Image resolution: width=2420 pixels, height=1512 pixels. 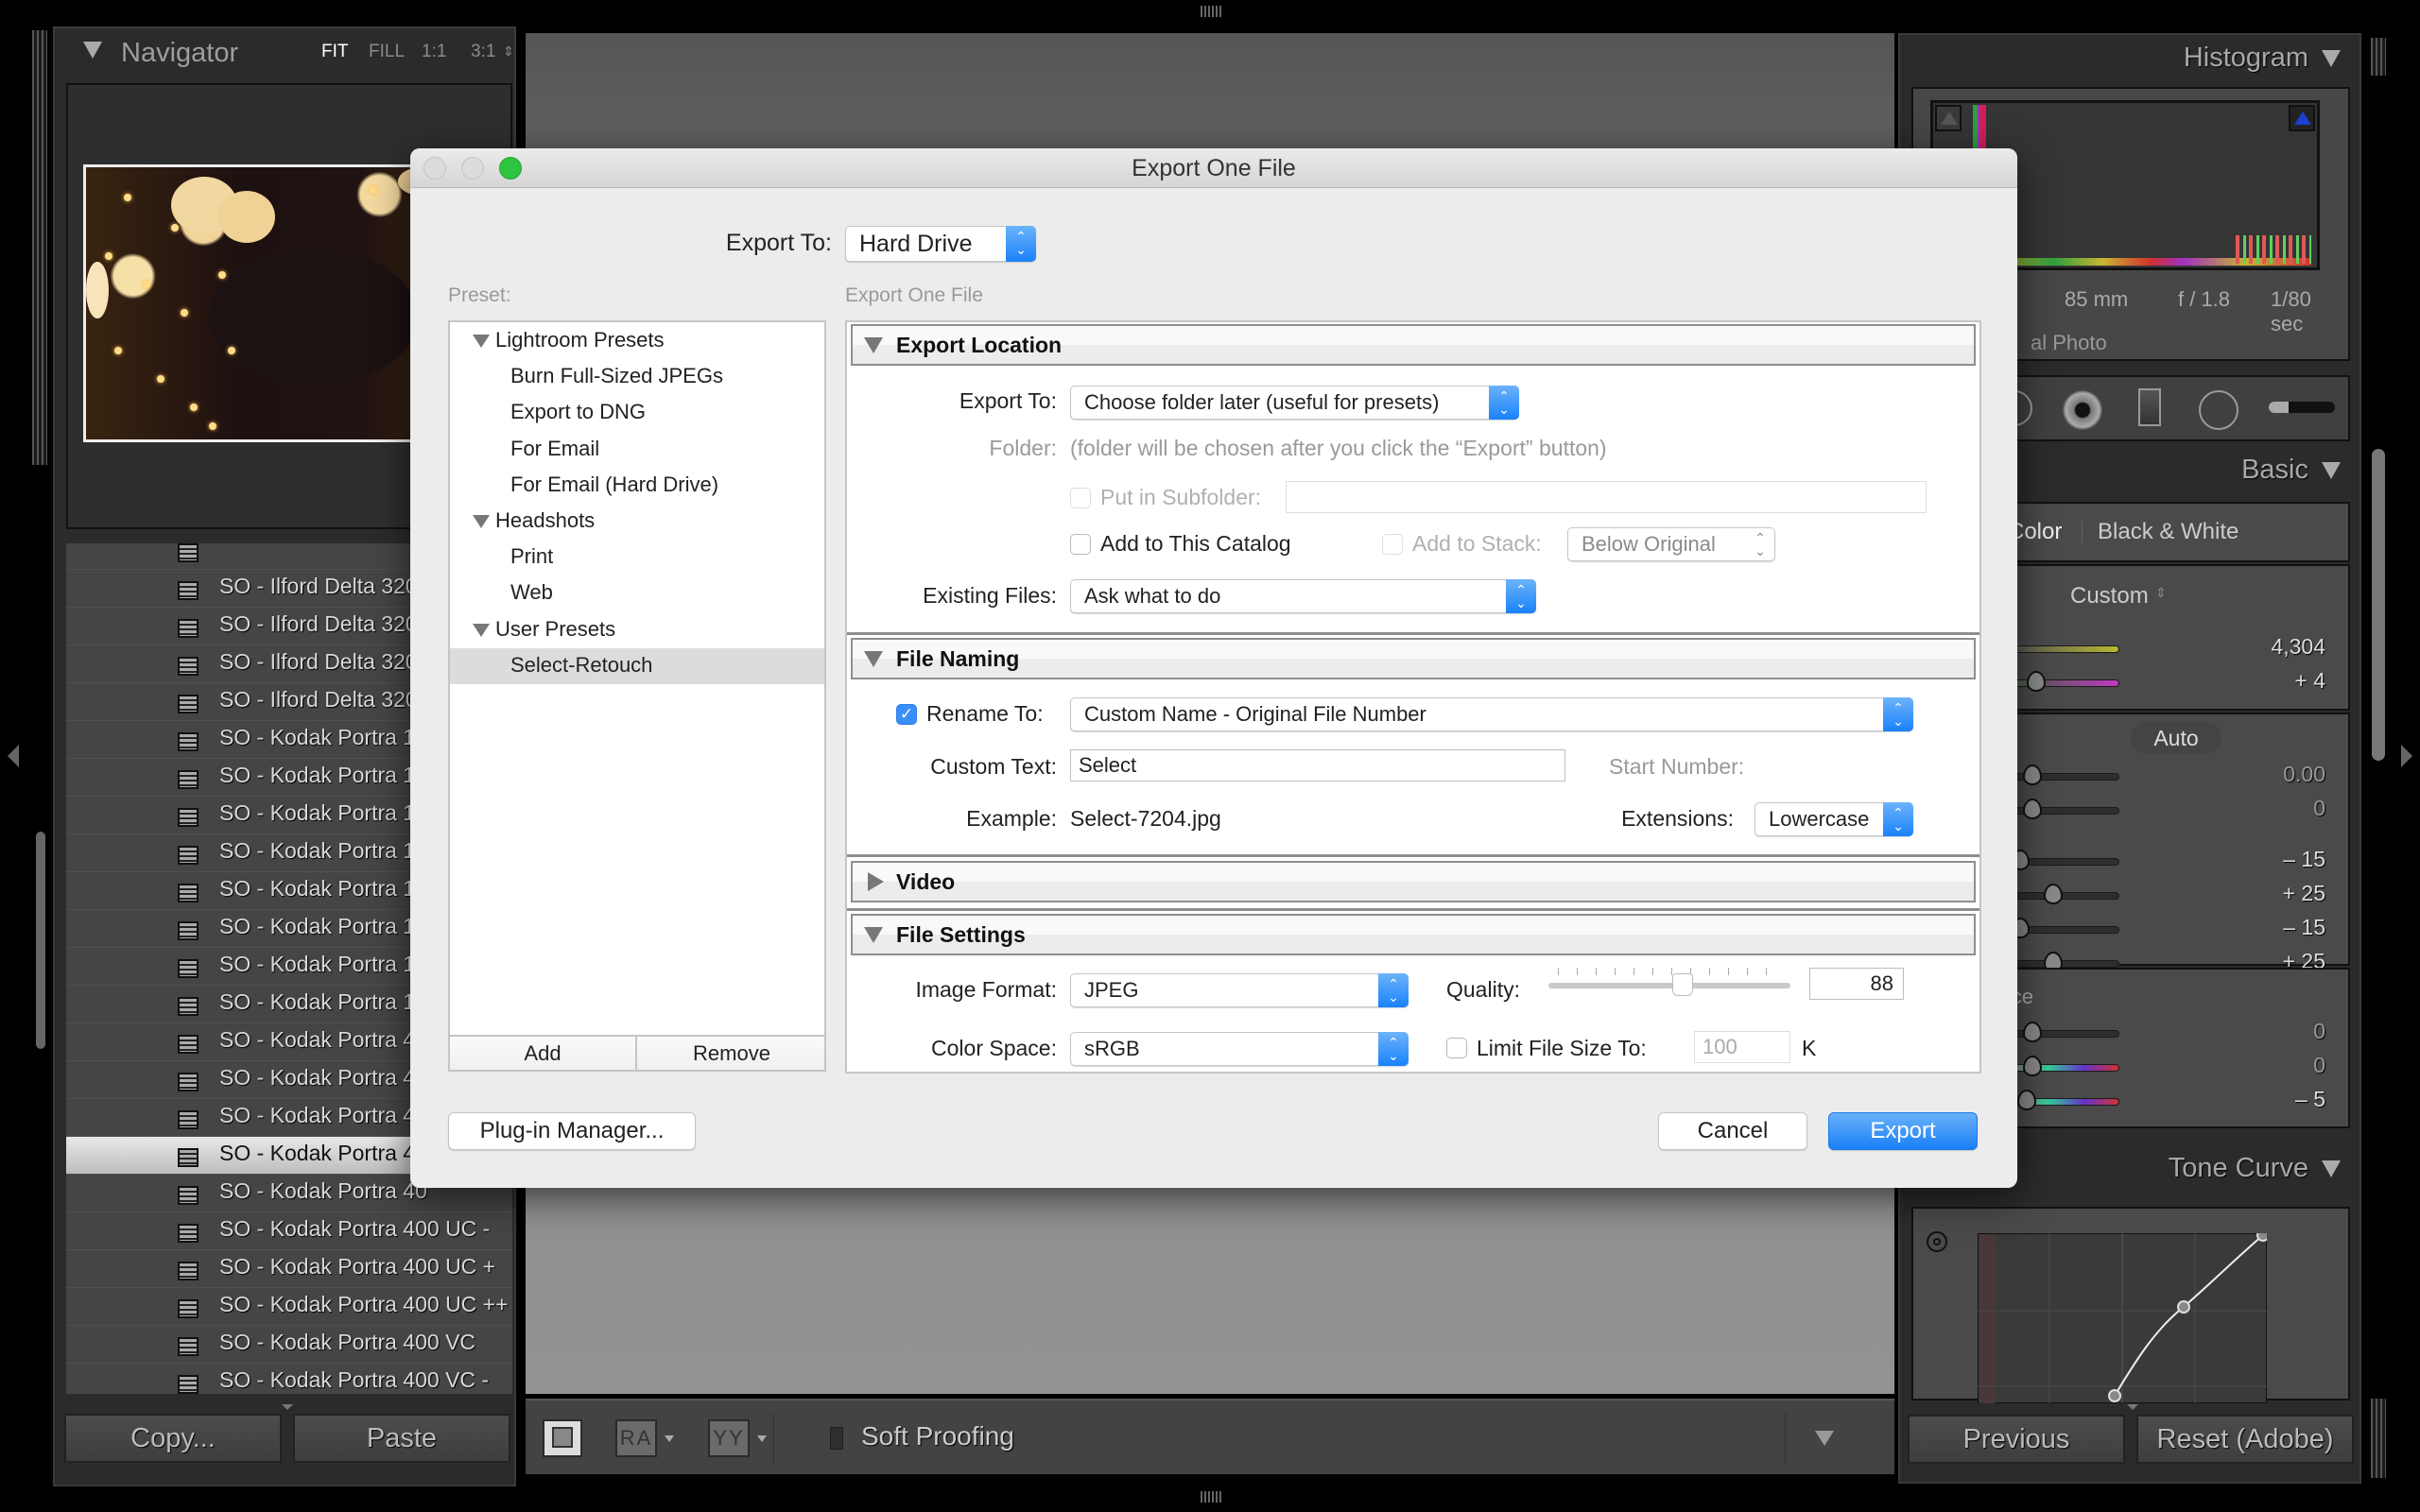 I want to click on zoom-fit: FIT, so click(x=335, y=52).